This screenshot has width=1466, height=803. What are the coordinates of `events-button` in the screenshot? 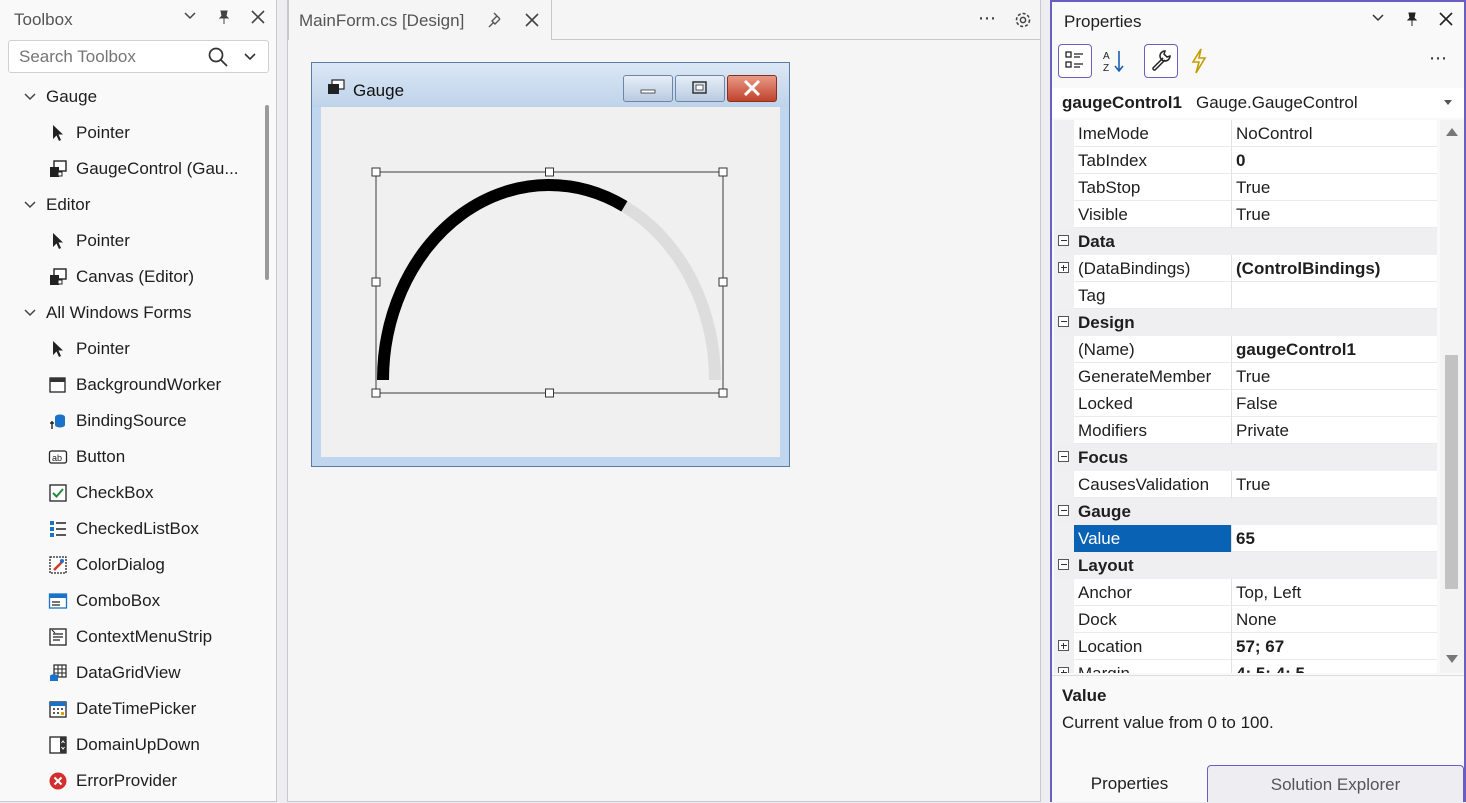 It's located at (1199, 61).